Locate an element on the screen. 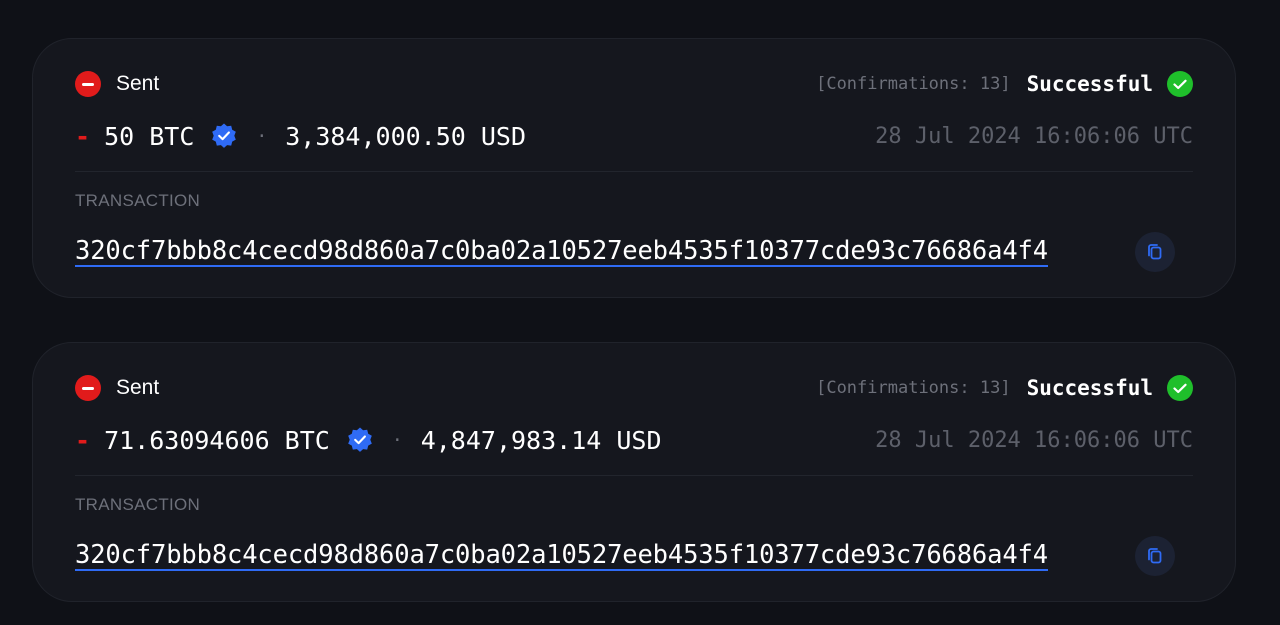  amount-group: - 71.63094606 BTC · 4,847,983.14 USD is located at coordinates (368, 440).